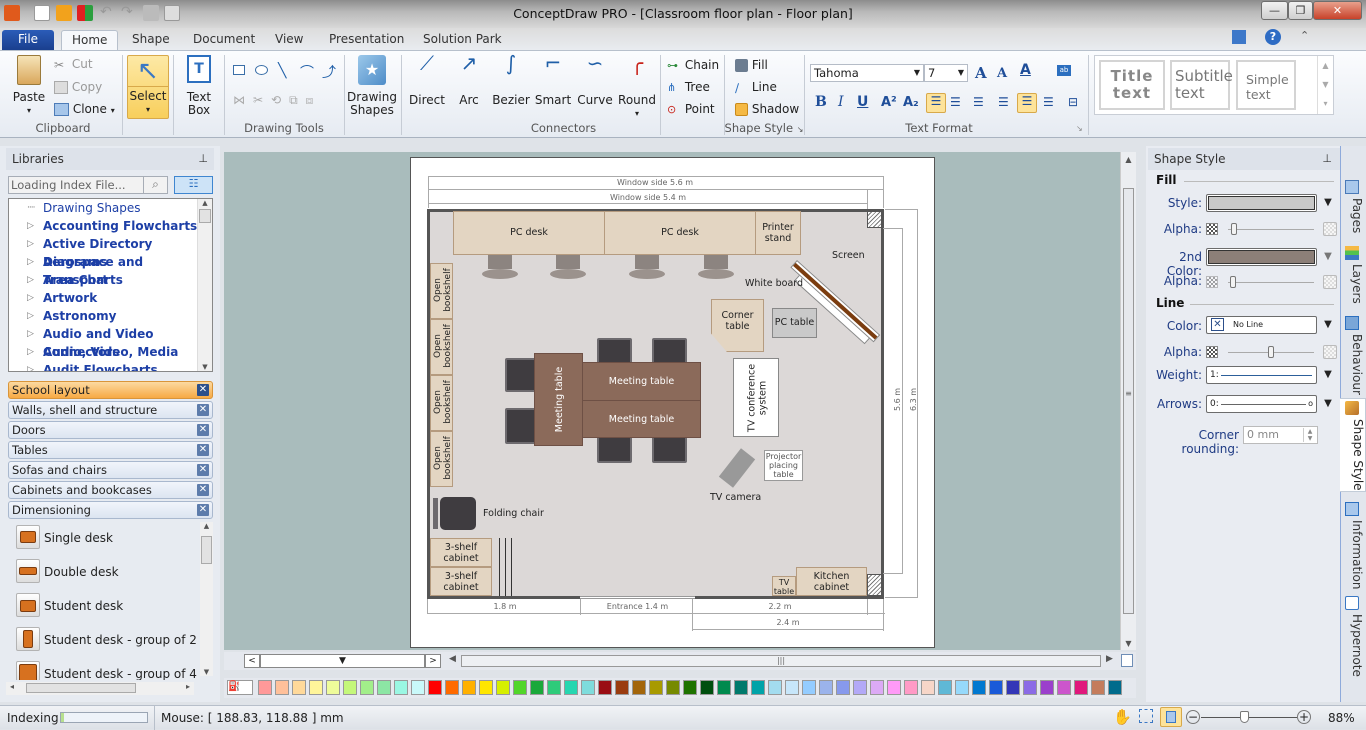  I want to click on style-subtitle-text: Subtitle text, so click(1201, 85).